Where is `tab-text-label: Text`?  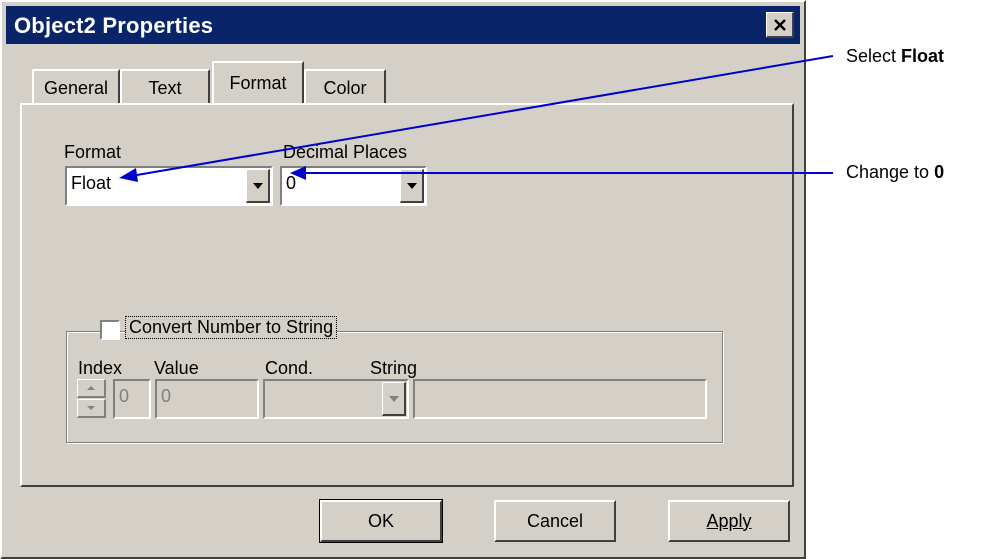
tab-text-label: Text is located at coordinates (165, 88).